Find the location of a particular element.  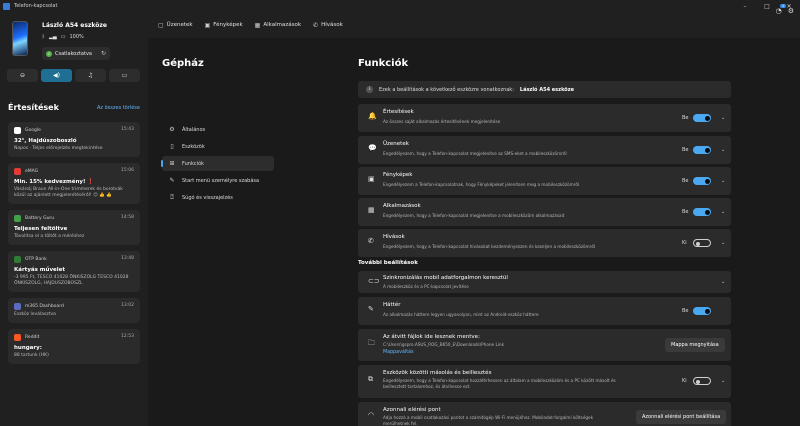

device-name: László A54 eszköze is located at coordinates (74, 25).